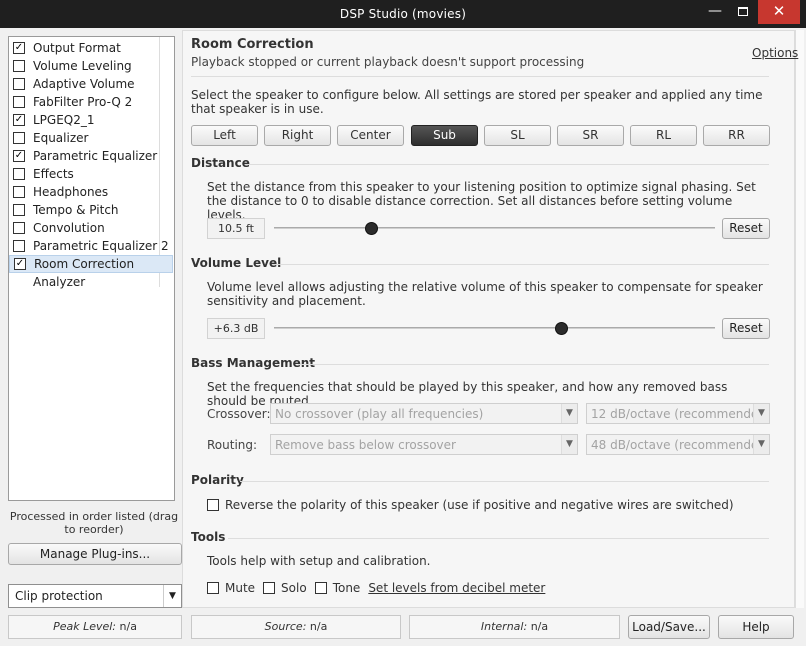 The height and width of the screenshot is (646, 806). Describe the element at coordinates (779, 12) in the screenshot. I see `close-icon: ✕` at that location.